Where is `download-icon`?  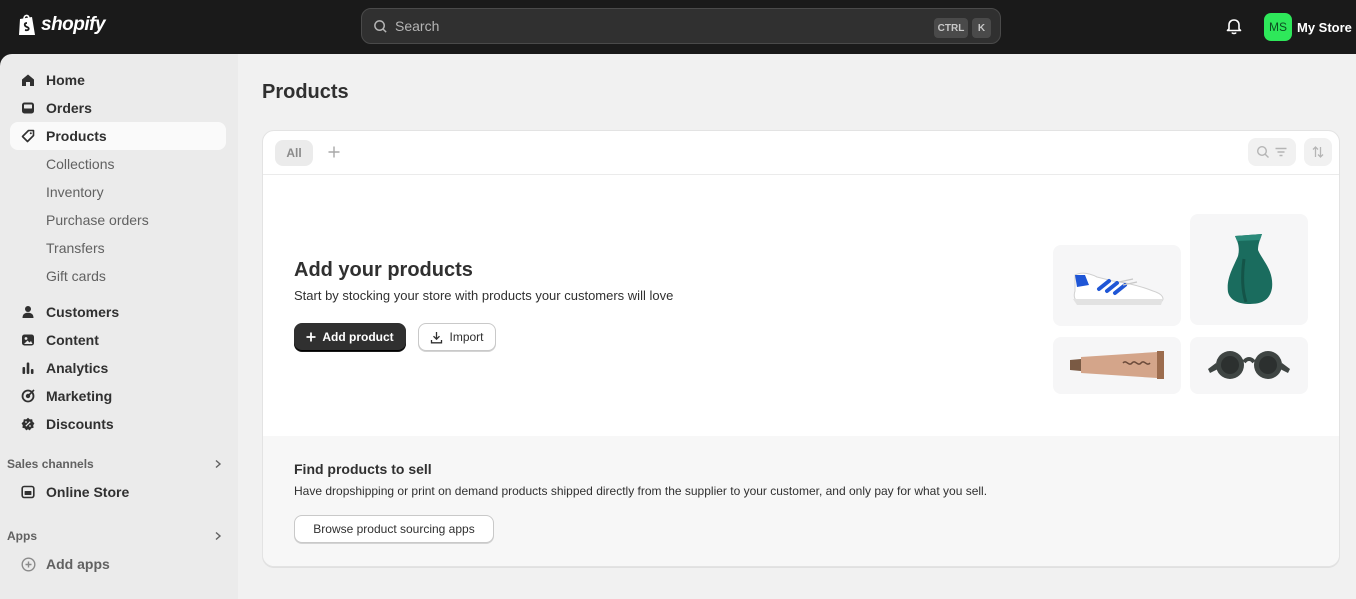 download-icon is located at coordinates (437, 337).